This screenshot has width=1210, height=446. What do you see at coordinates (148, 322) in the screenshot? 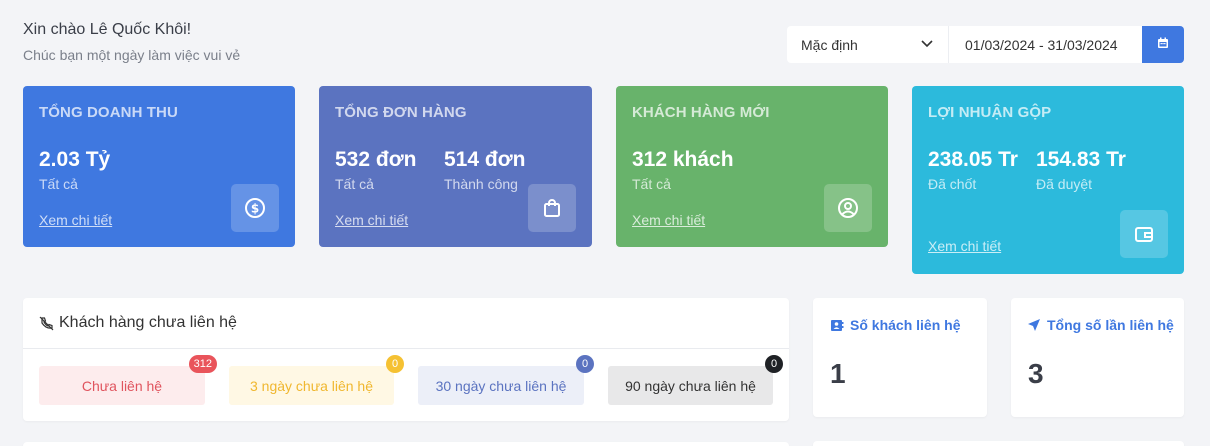
I see `panel-title: Khách hàng chưa liên hệ` at bounding box center [148, 322].